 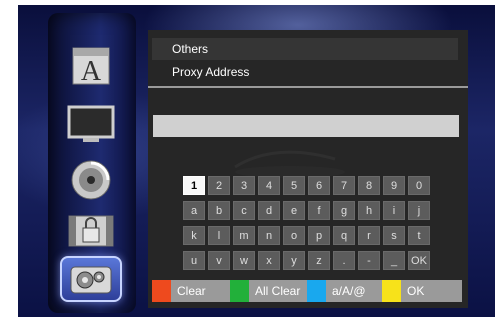 What do you see at coordinates (244, 260) in the screenshot?
I see `key-w: w` at bounding box center [244, 260].